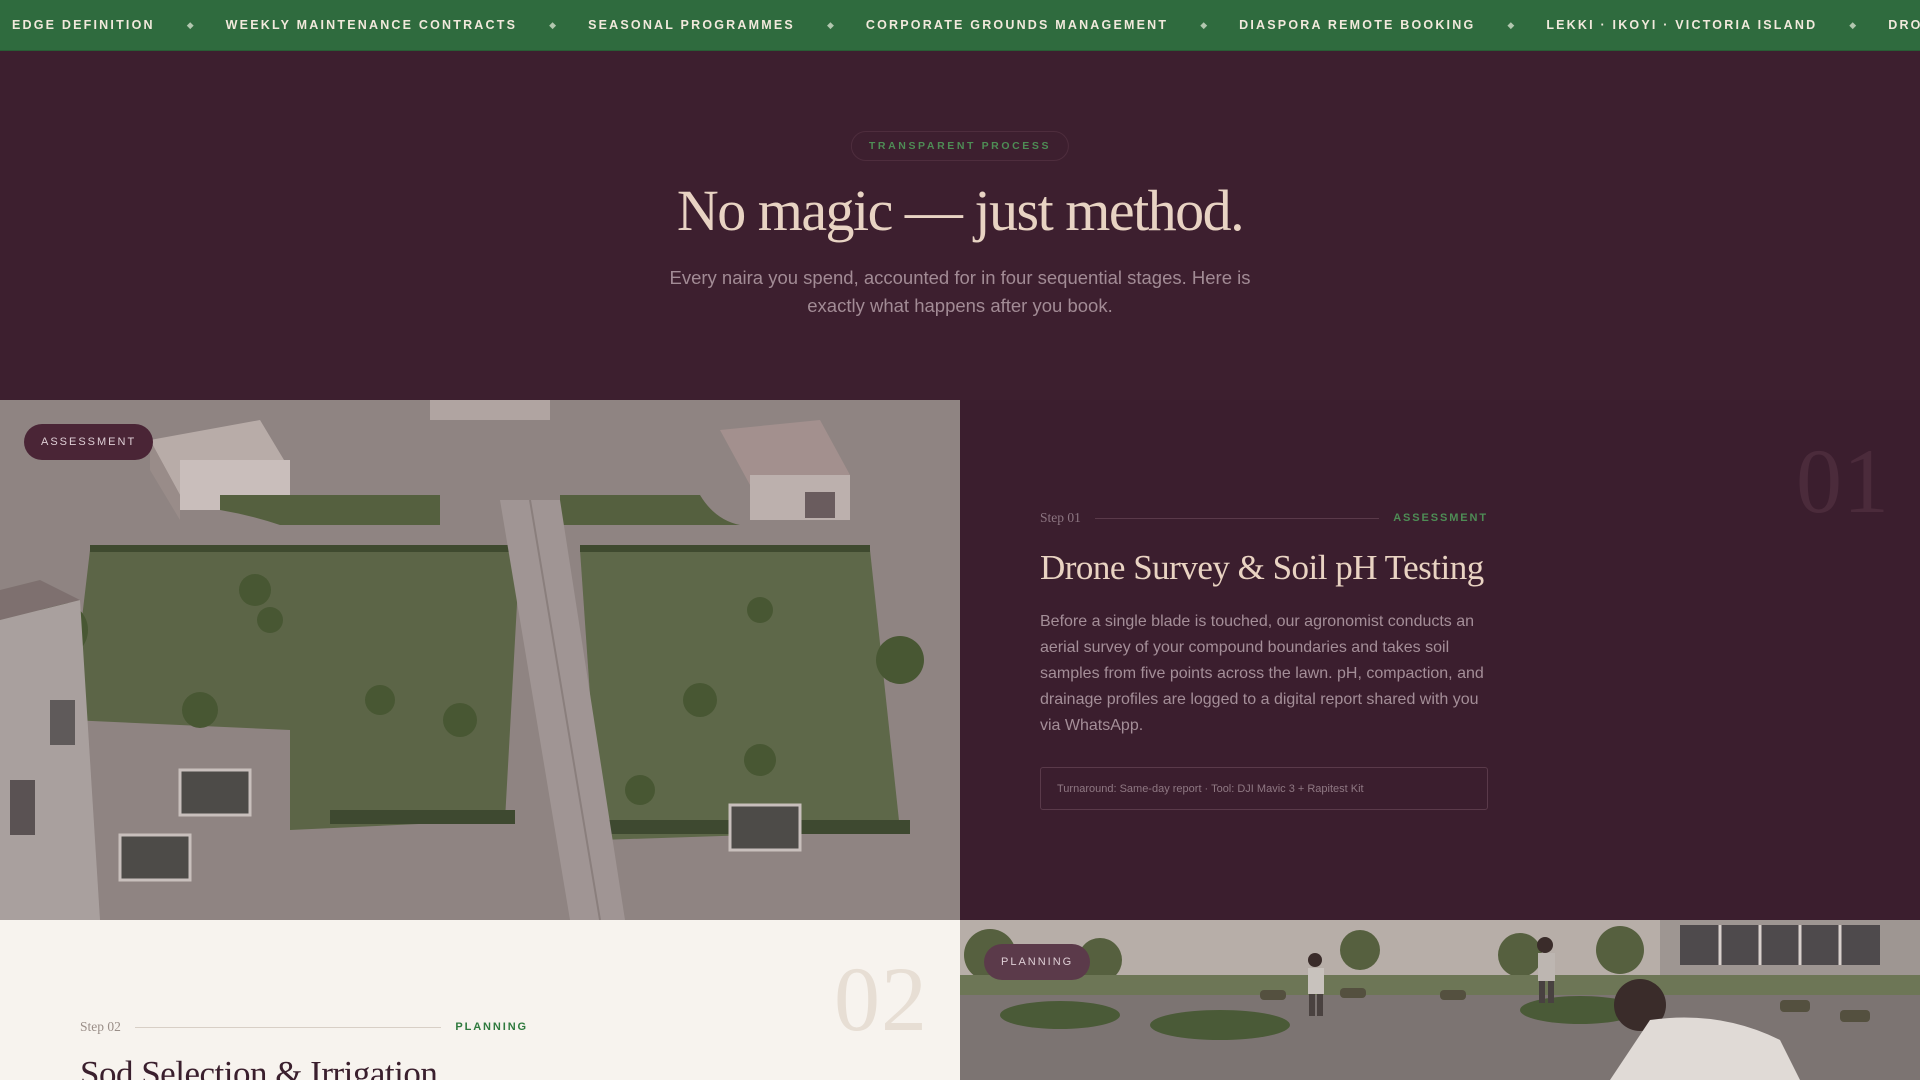 This screenshot has width=1920, height=1080. Describe the element at coordinates (1060, 517) in the screenshot. I see `step-number-label: Step 01` at that location.